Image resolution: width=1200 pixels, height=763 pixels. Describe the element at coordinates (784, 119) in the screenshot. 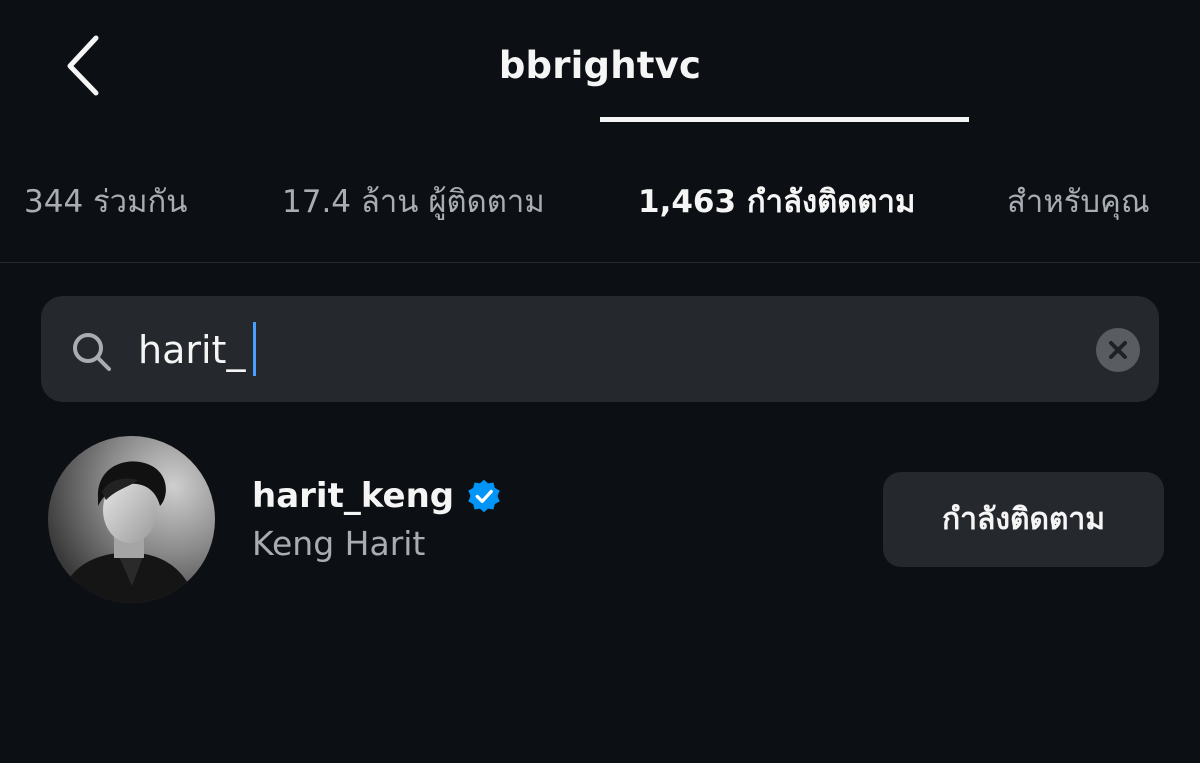

I see `active-tab-indicator` at that location.